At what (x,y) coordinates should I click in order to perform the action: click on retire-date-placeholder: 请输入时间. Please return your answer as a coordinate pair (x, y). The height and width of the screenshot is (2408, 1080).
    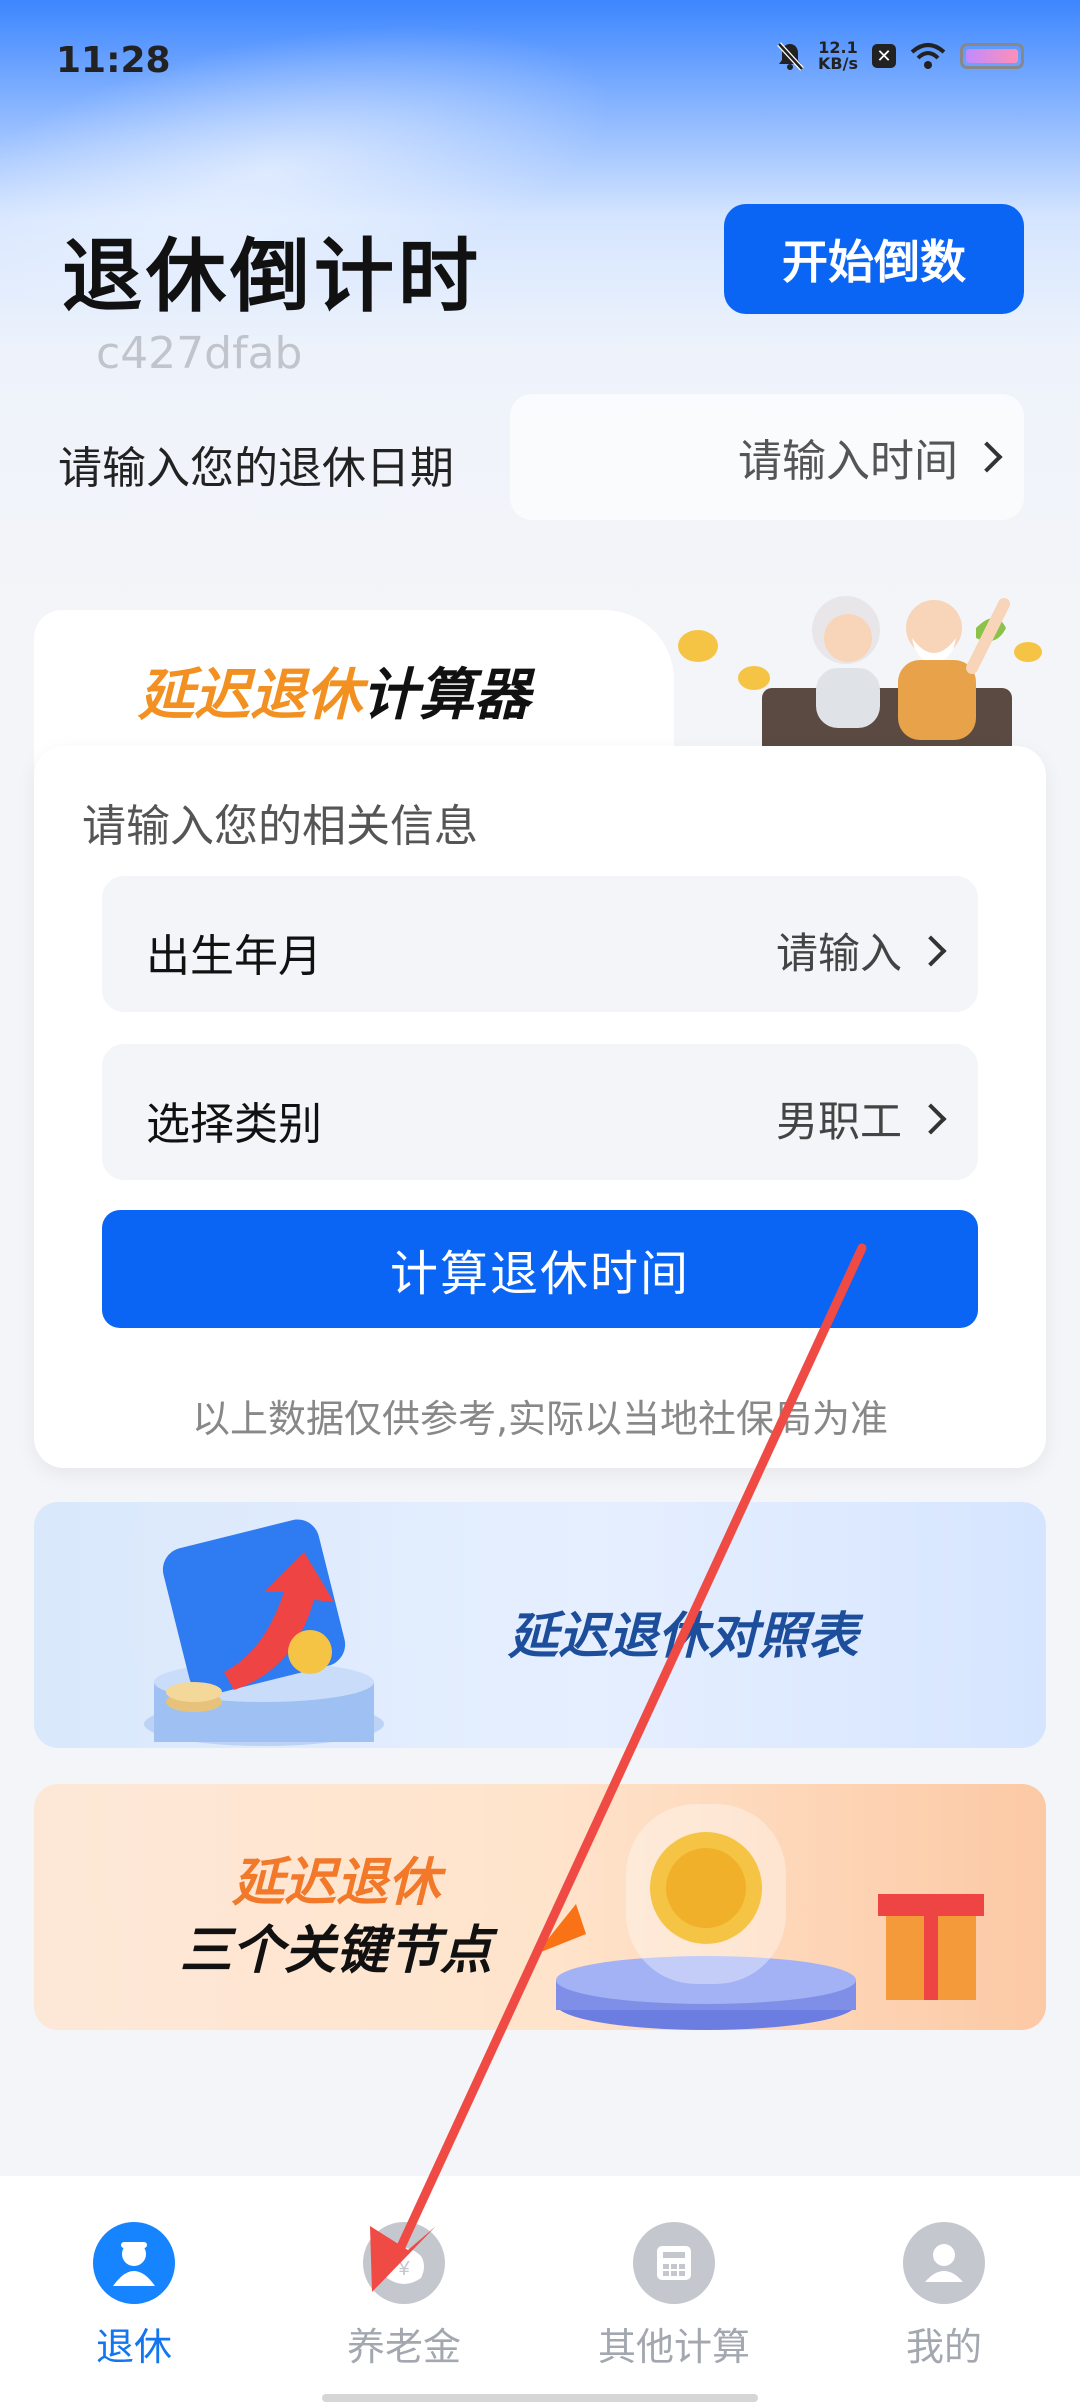
    Looking at the image, I should click on (848, 461).